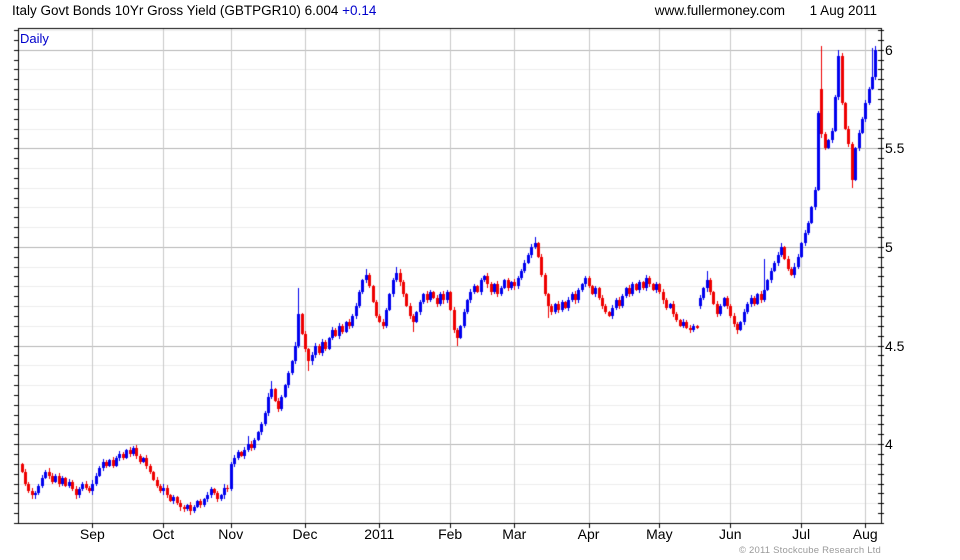  What do you see at coordinates (843, 10) in the screenshot?
I see `date-label: 1 Aug 2011` at bounding box center [843, 10].